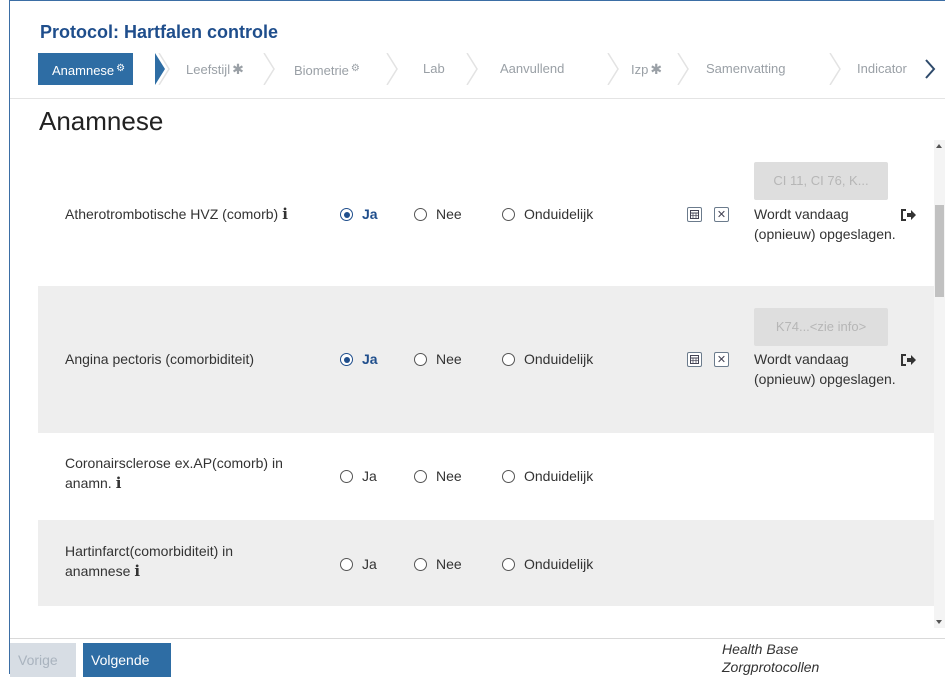 The image size is (945, 677). What do you see at coordinates (939, 251) in the screenshot?
I see `scroll-thumb` at bounding box center [939, 251].